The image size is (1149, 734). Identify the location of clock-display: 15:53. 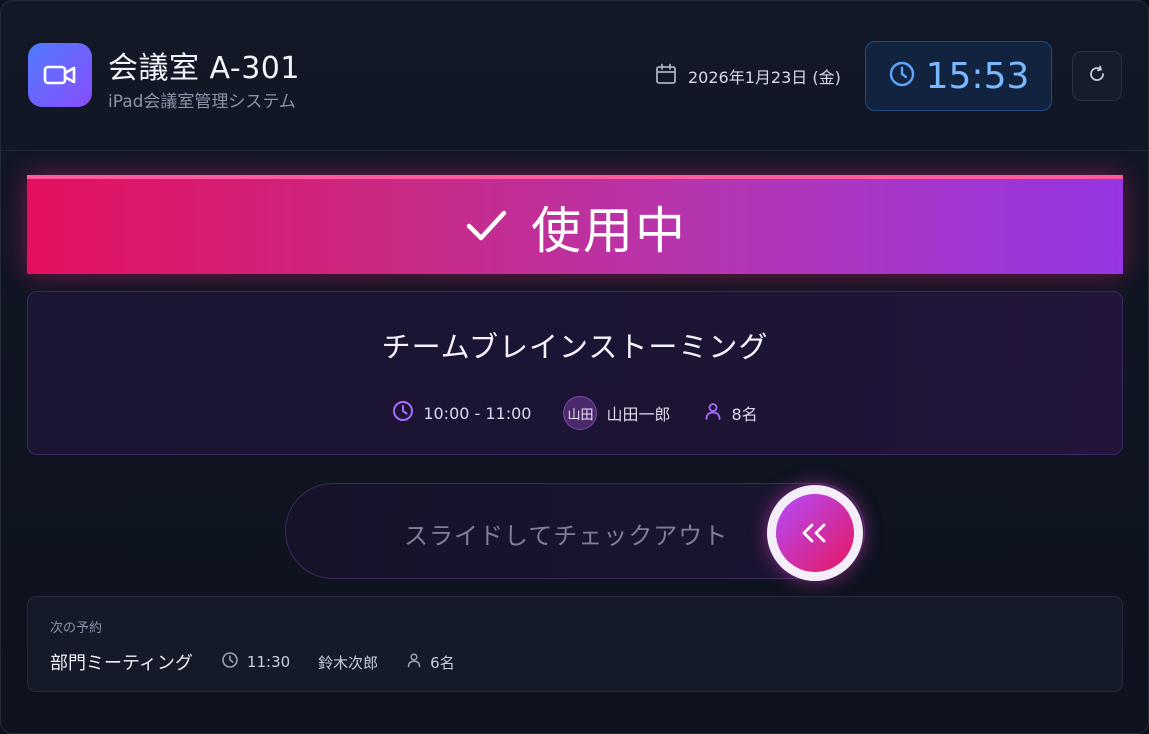
(958, 76).